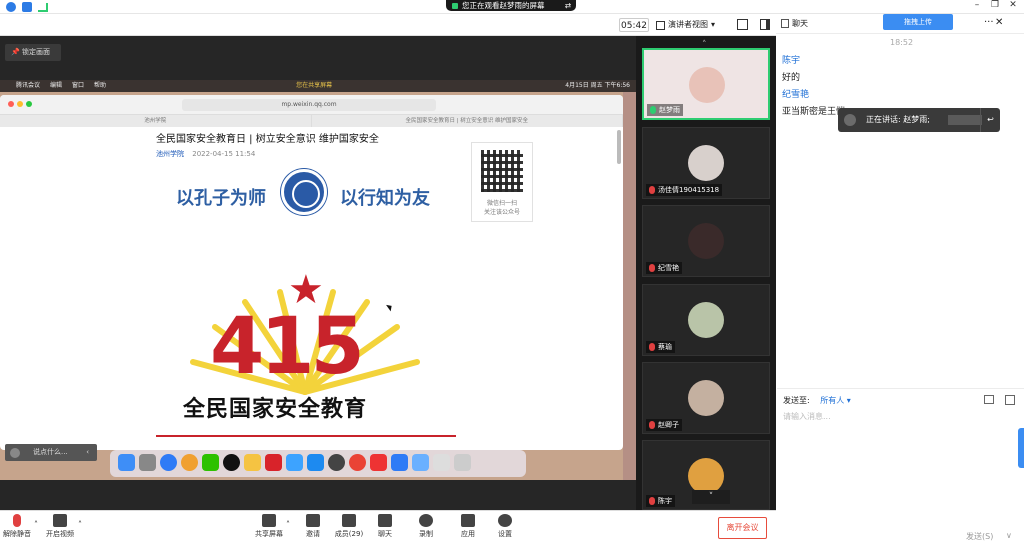  What do you see at coordinates (814, 112) in the screenshot?
I see `message-text: 亚当斯密是王恺` at bounding box center [814, 112].